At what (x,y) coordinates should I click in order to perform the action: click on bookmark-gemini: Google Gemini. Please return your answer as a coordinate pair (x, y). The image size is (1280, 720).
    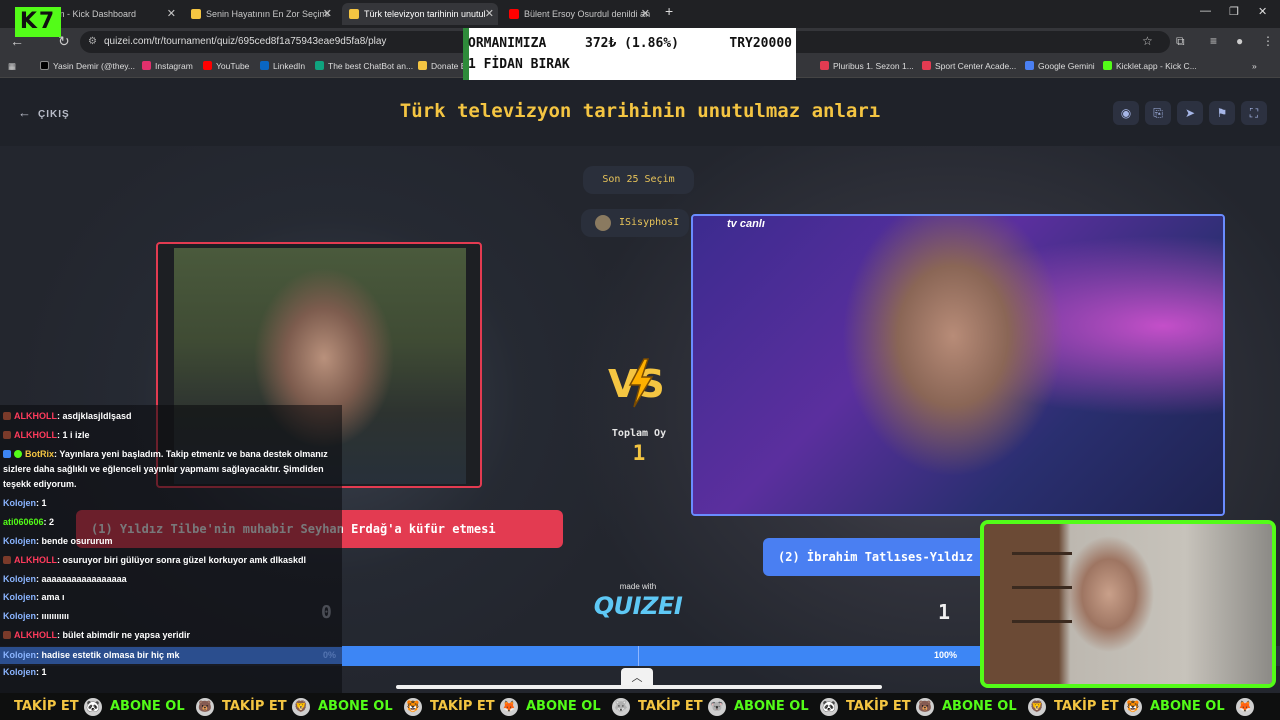
    Looking at the image, I should click on (1060, 66).